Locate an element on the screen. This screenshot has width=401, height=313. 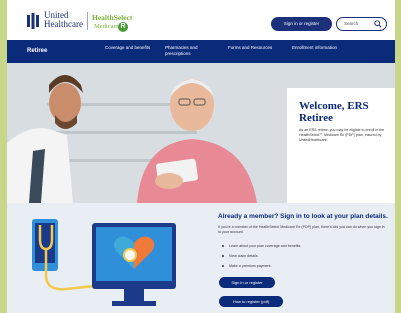
nav-item-coverage: Coverage and benefits is located at coordinates (131, 48).